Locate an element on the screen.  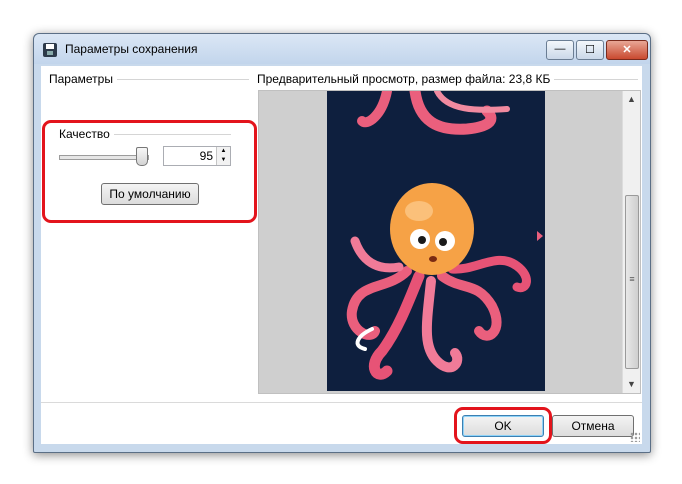
minimize-button: — is located at coordinates (560, 50).